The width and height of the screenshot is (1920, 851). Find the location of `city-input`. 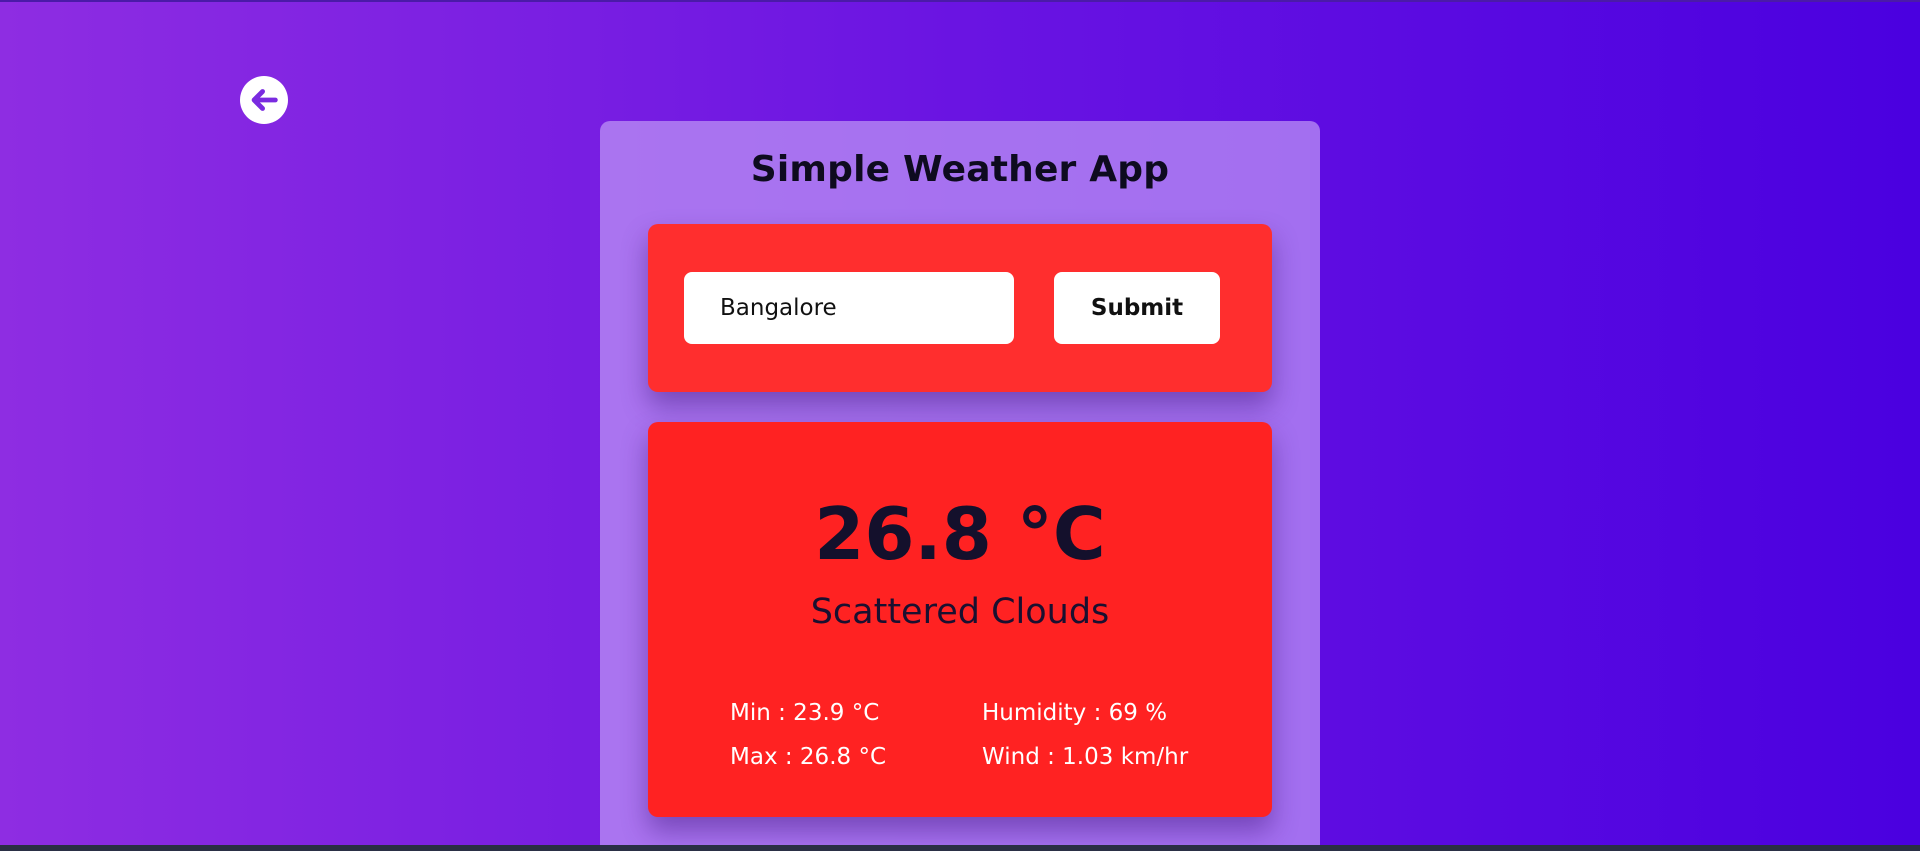

city-input is located at coordinates (849, 308).